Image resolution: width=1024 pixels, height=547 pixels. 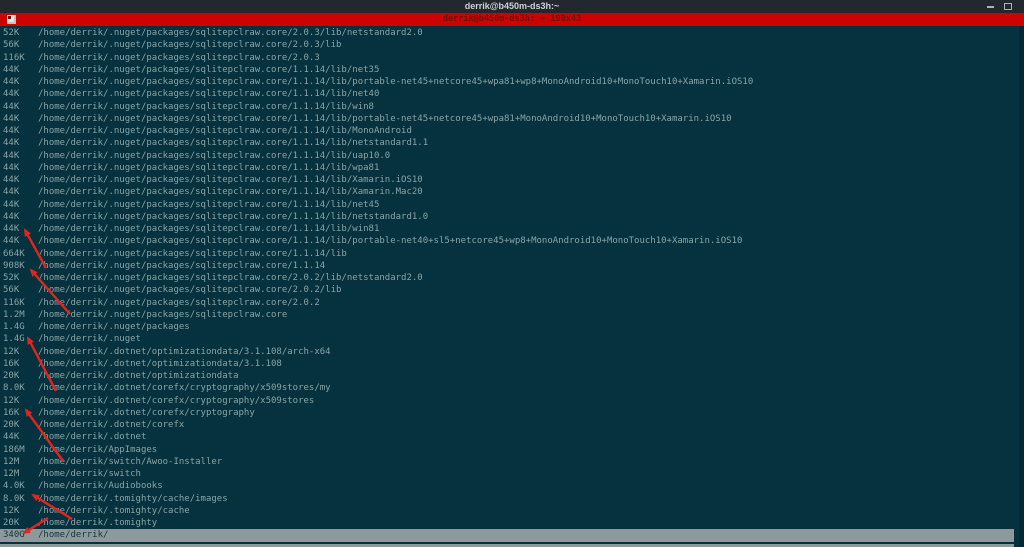 I want to click on du-line: 44K/home/derrik/.dotnet, so click(x=512, y=437).